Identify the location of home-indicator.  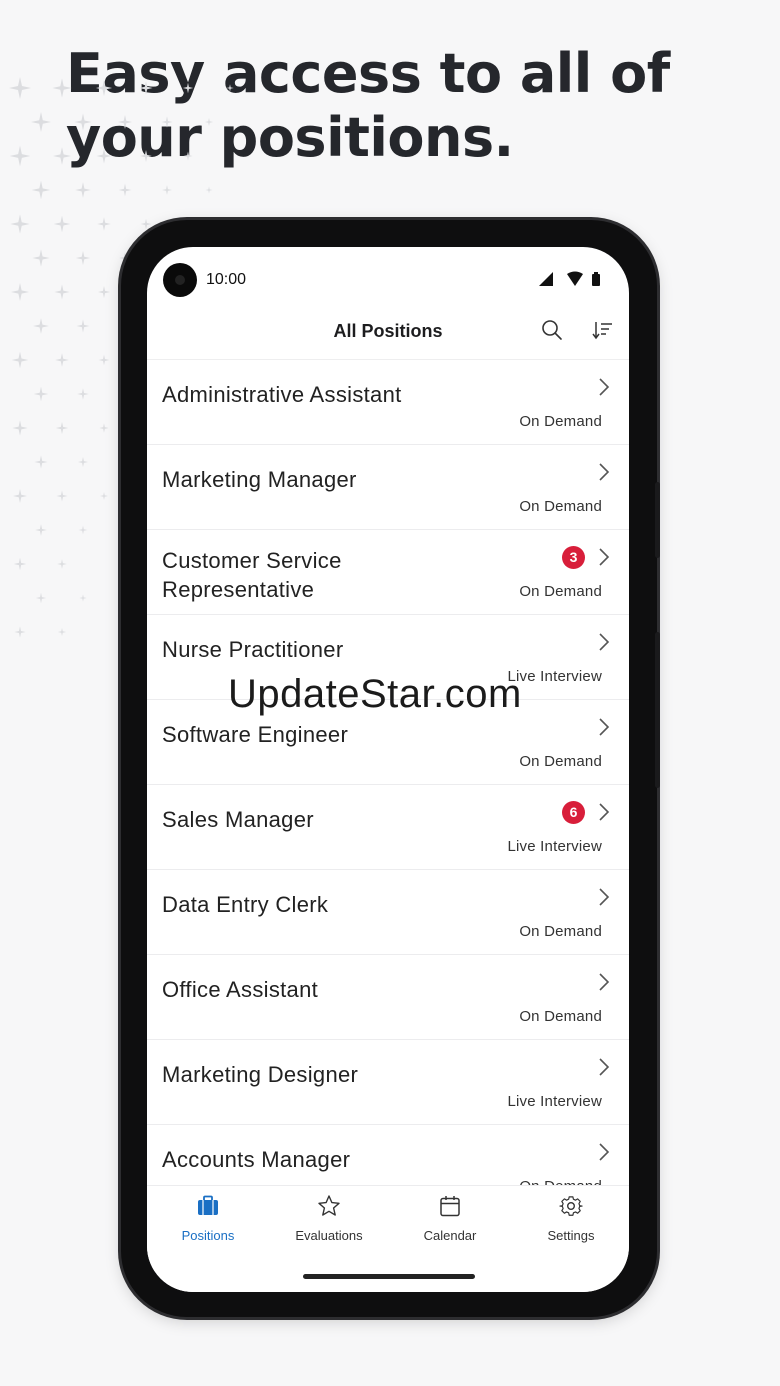
(389, 1276).